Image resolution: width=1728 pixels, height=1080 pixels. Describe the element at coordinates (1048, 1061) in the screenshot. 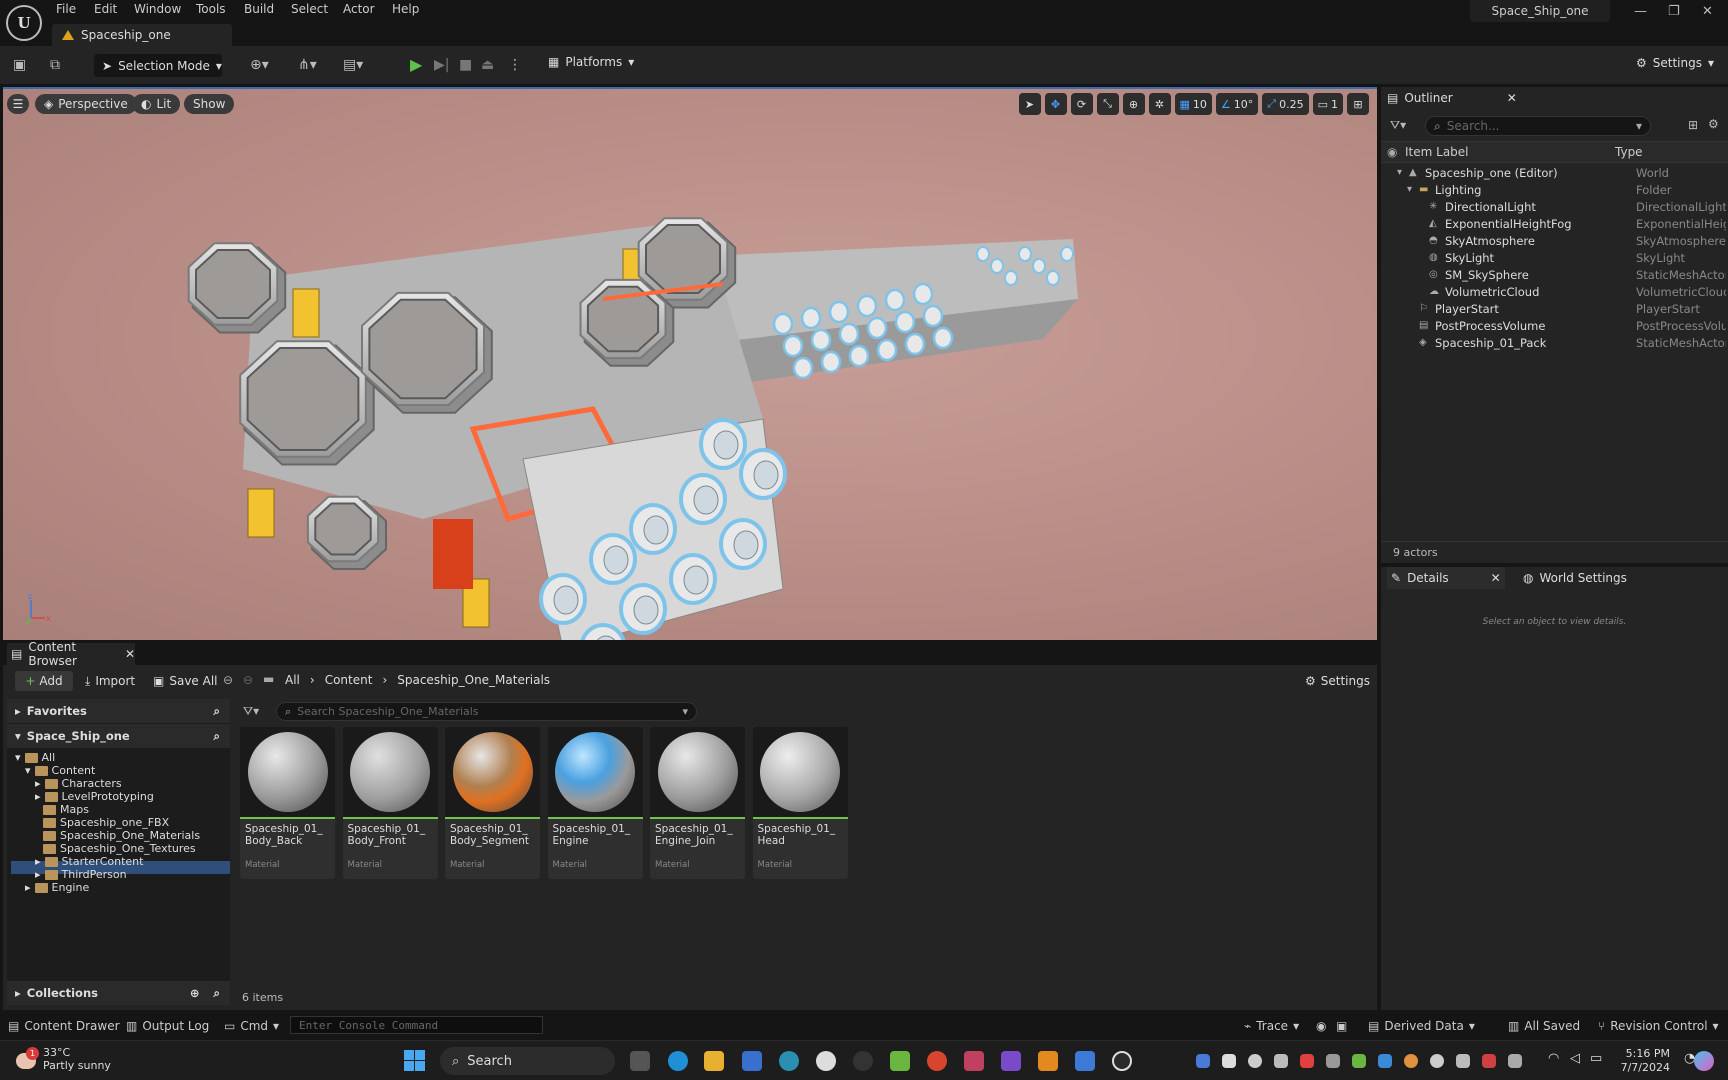

I see `sublime-icon` at that location.